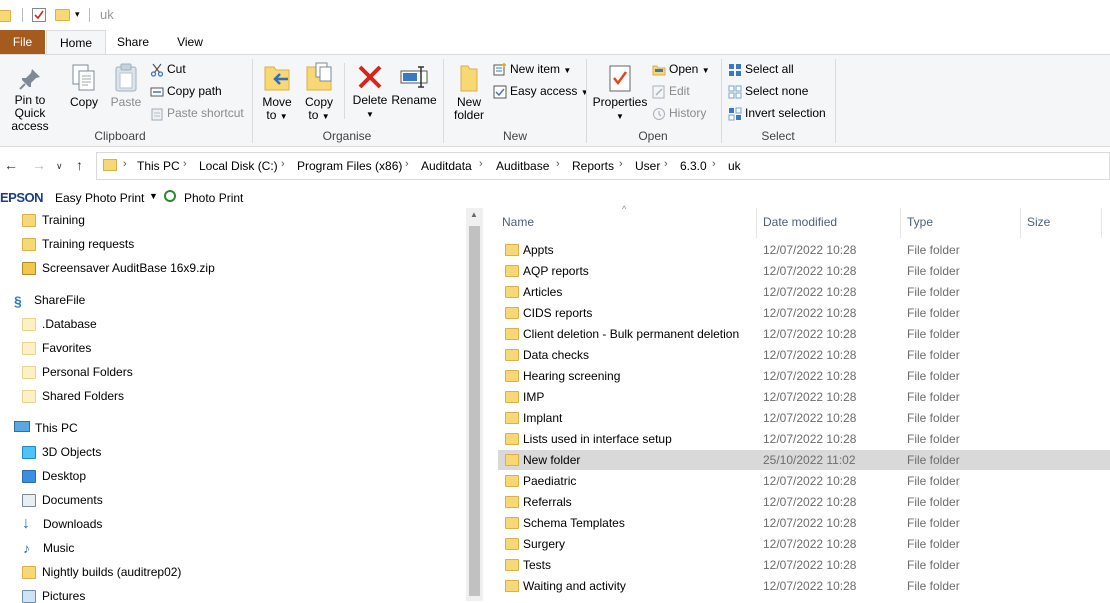  Describe the element at coordinates (46, 428) in the screenshot. I see `nav-item-this-pc: This PC` at that location.